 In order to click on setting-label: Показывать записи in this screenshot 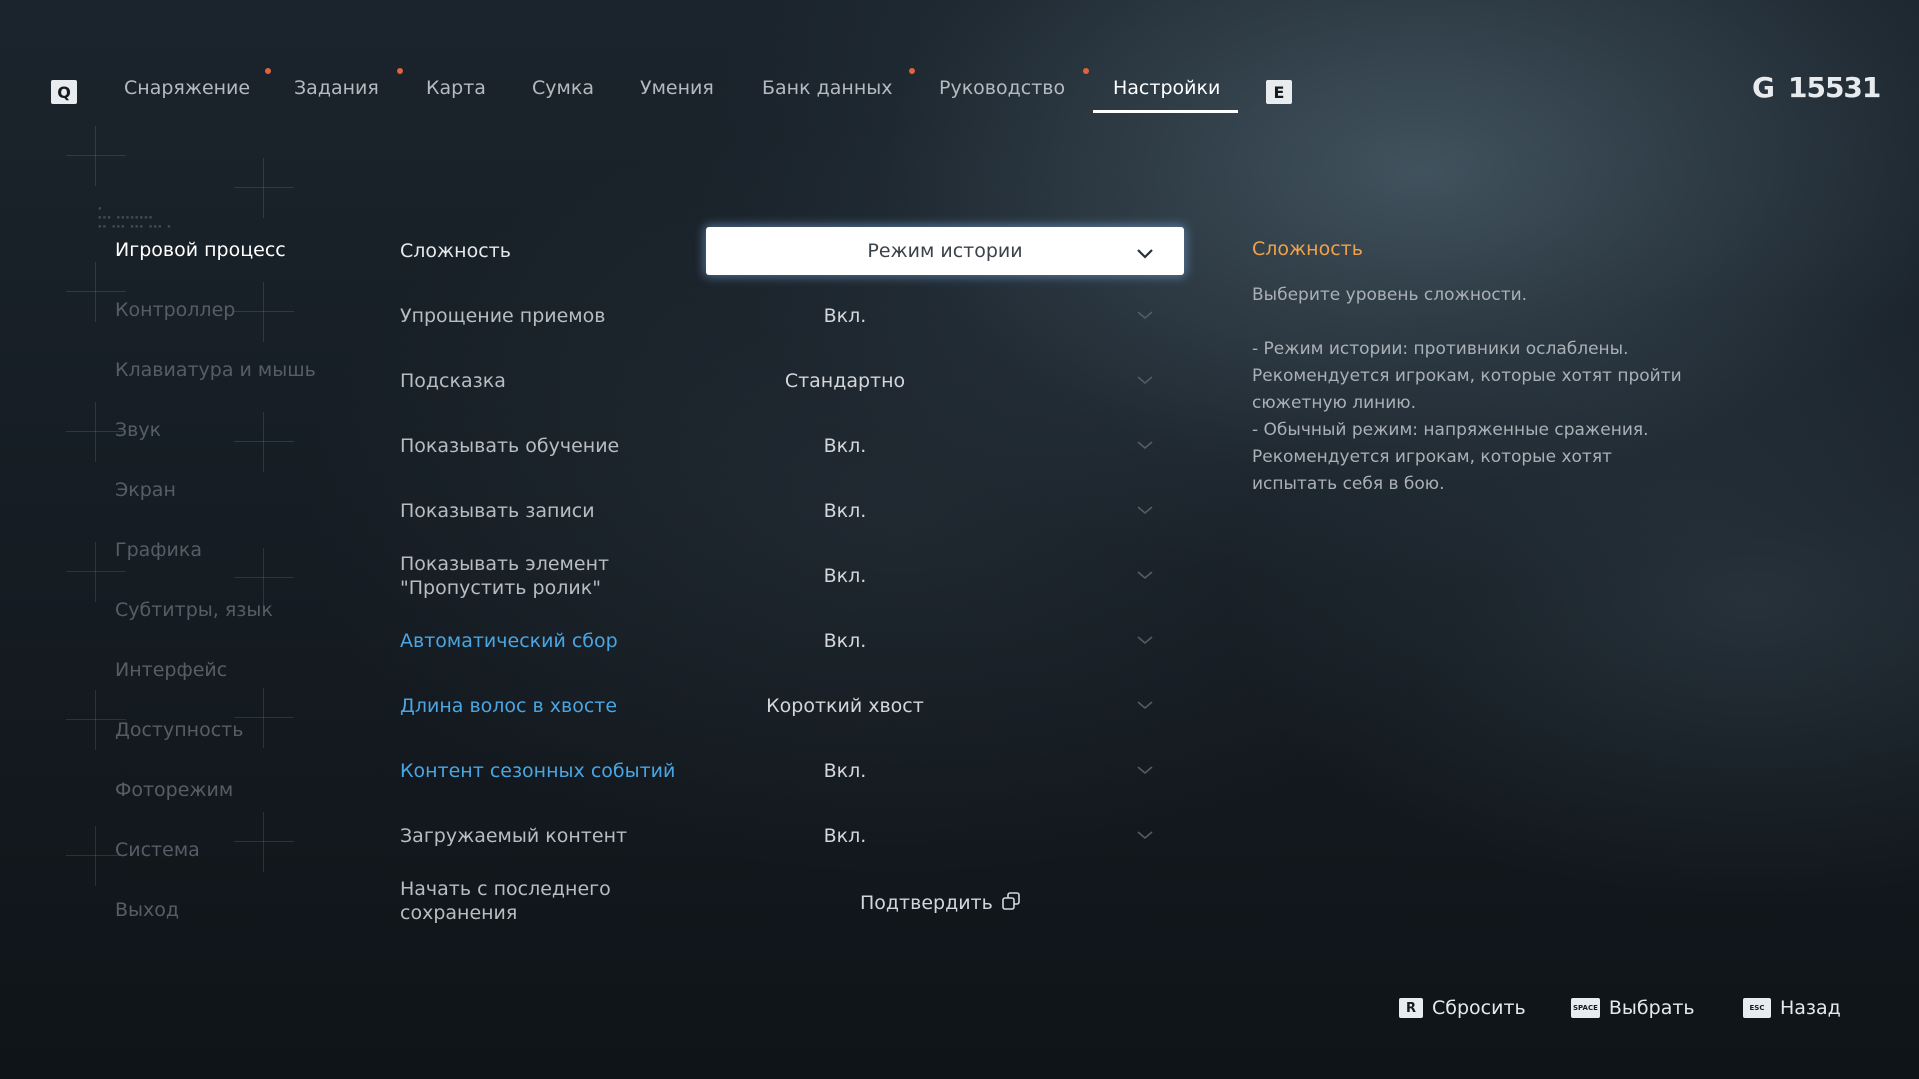, I will do `click(497, 511)`.